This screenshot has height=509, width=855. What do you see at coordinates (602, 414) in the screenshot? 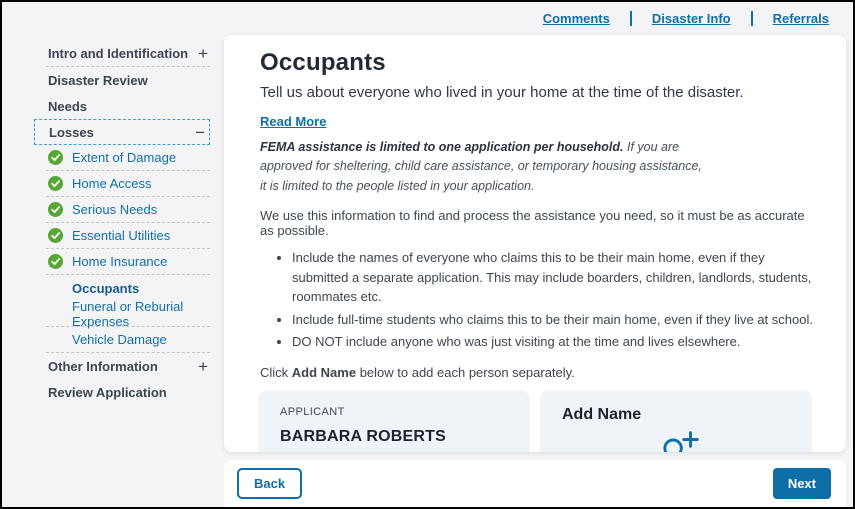
I see `add-name-title: Add Name` at bounding box center [602, 414].